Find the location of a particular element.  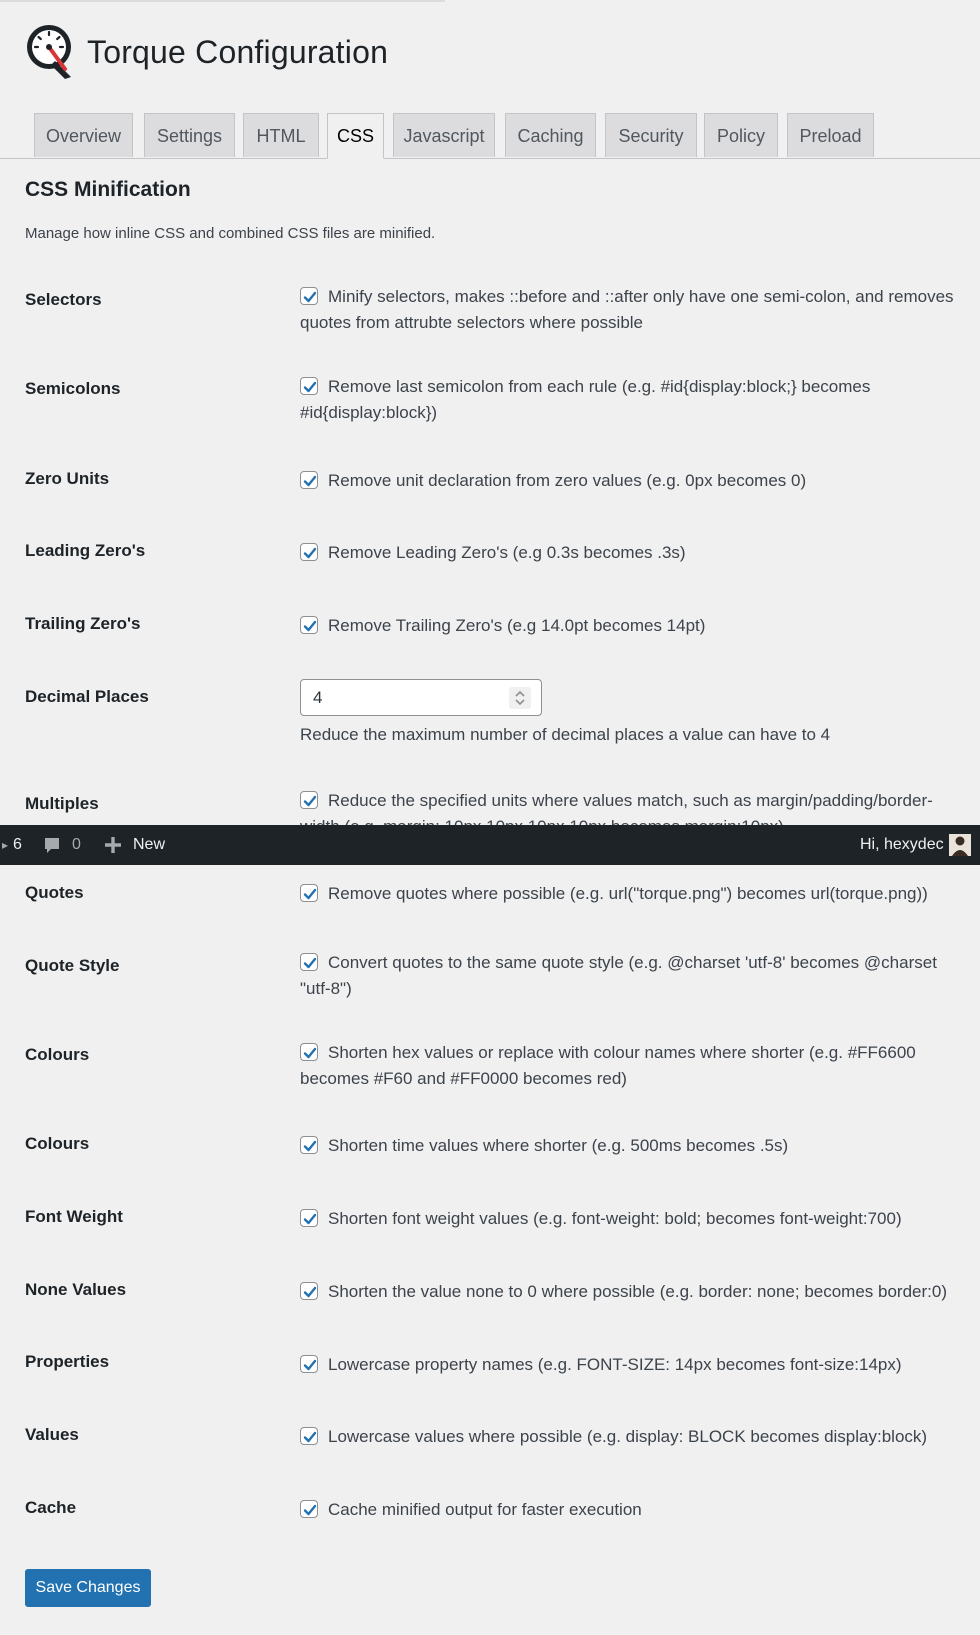

decimal-places-input: 4 is located at coordinates (421, 697).